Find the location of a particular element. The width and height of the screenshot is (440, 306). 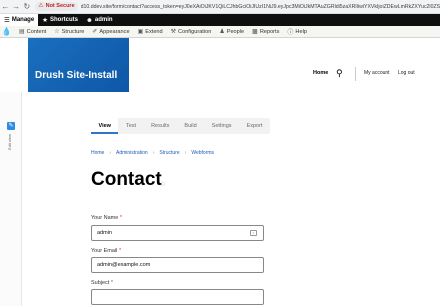

search-icon: ⚲ is located at coordinates (339, 73).